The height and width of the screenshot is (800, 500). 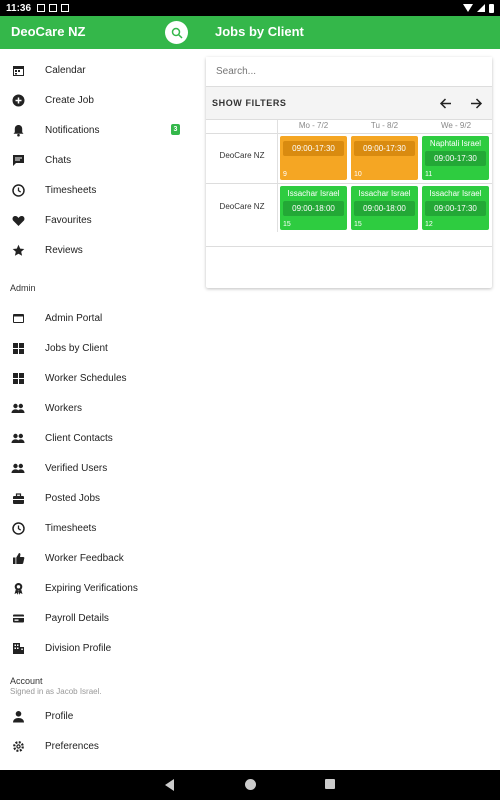 What do you see at coordinates (384, 158) in the screenshot?
I see `job-card: 09:00-17:30 10` at bounding box center [384, 158].